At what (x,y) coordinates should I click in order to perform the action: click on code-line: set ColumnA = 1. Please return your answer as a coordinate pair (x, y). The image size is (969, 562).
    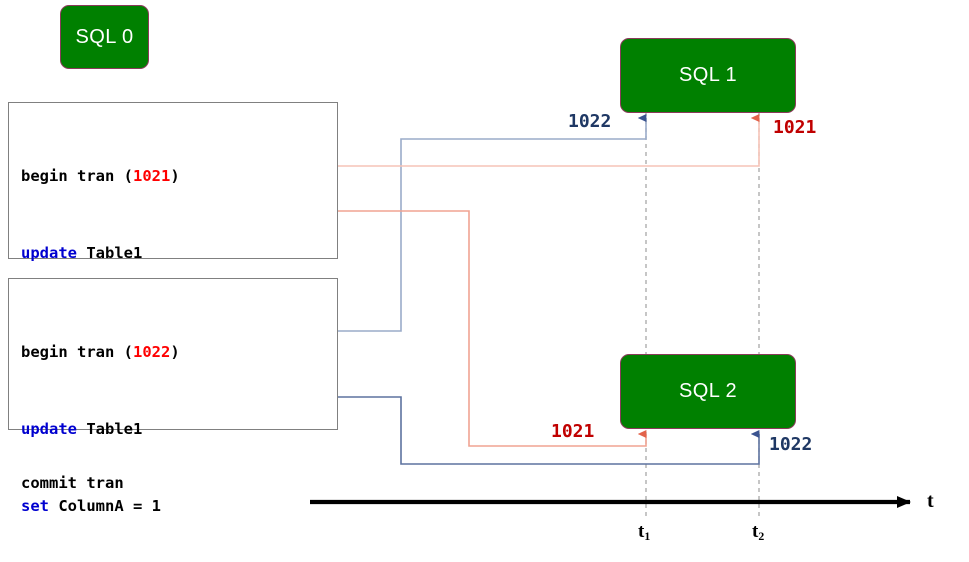
    Looking at the image, I should click on (173, 507).